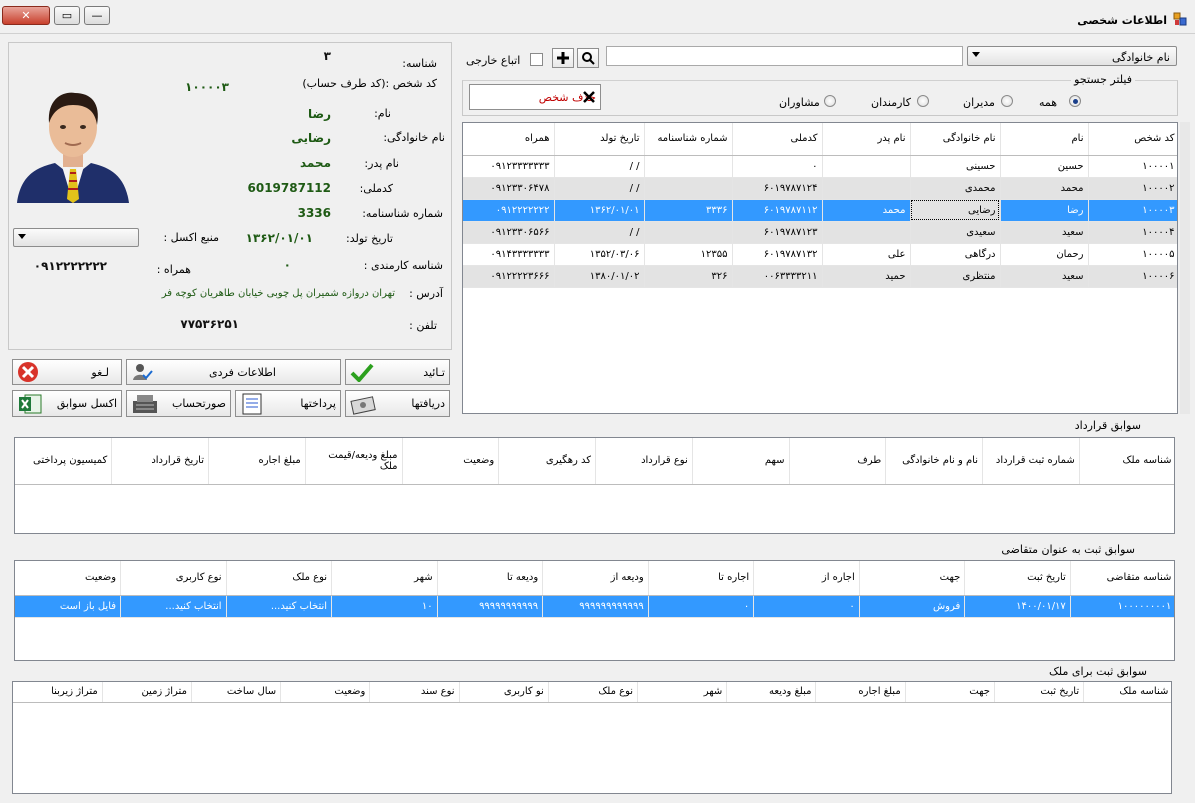  What do you see at coordinates (682, 692) in the screenshot?
I see `property-col-header: شهر` at bounding box center [682, 692].